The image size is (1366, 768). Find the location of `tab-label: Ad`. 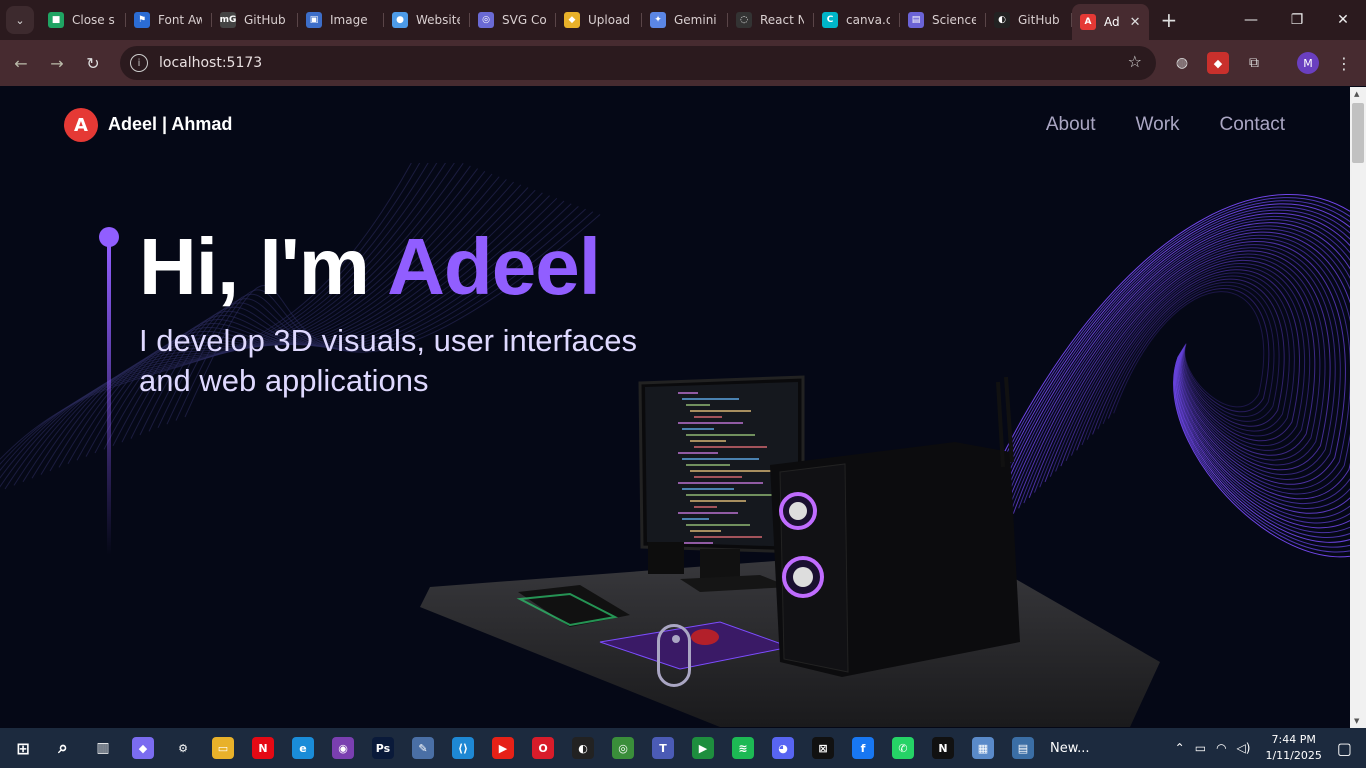

tab-label: Ad is located at coordinates (1112, 22).